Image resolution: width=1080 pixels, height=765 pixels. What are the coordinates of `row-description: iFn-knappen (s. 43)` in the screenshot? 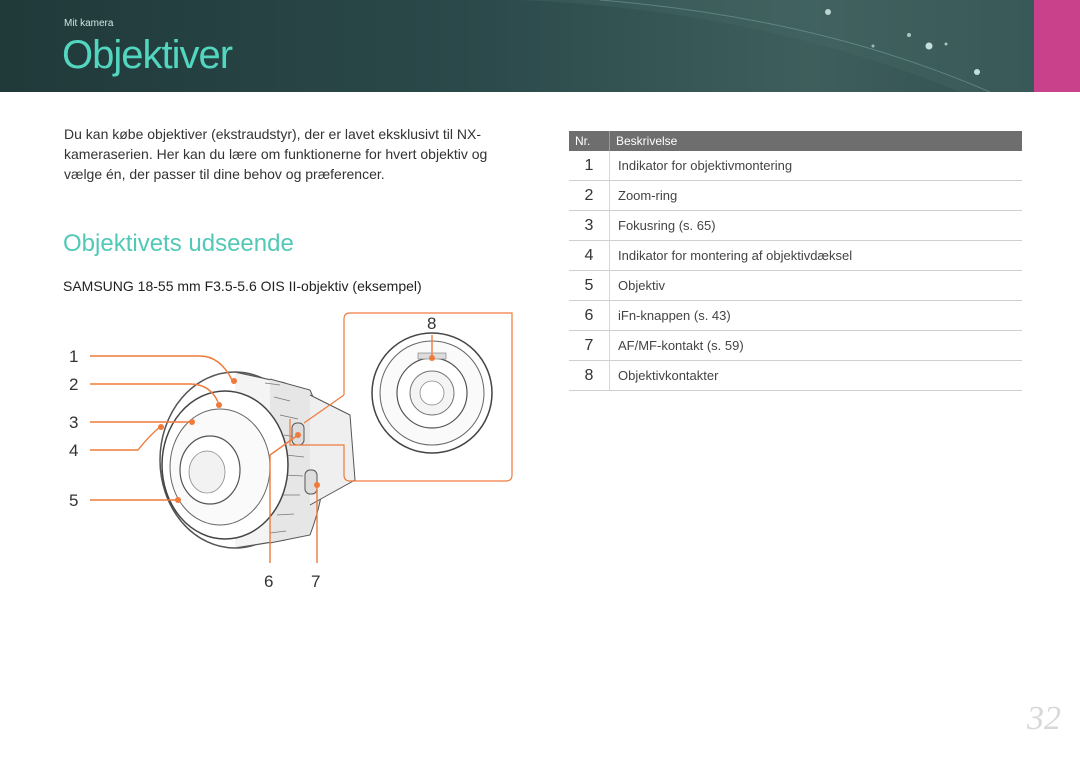 It's located at (815, 315).